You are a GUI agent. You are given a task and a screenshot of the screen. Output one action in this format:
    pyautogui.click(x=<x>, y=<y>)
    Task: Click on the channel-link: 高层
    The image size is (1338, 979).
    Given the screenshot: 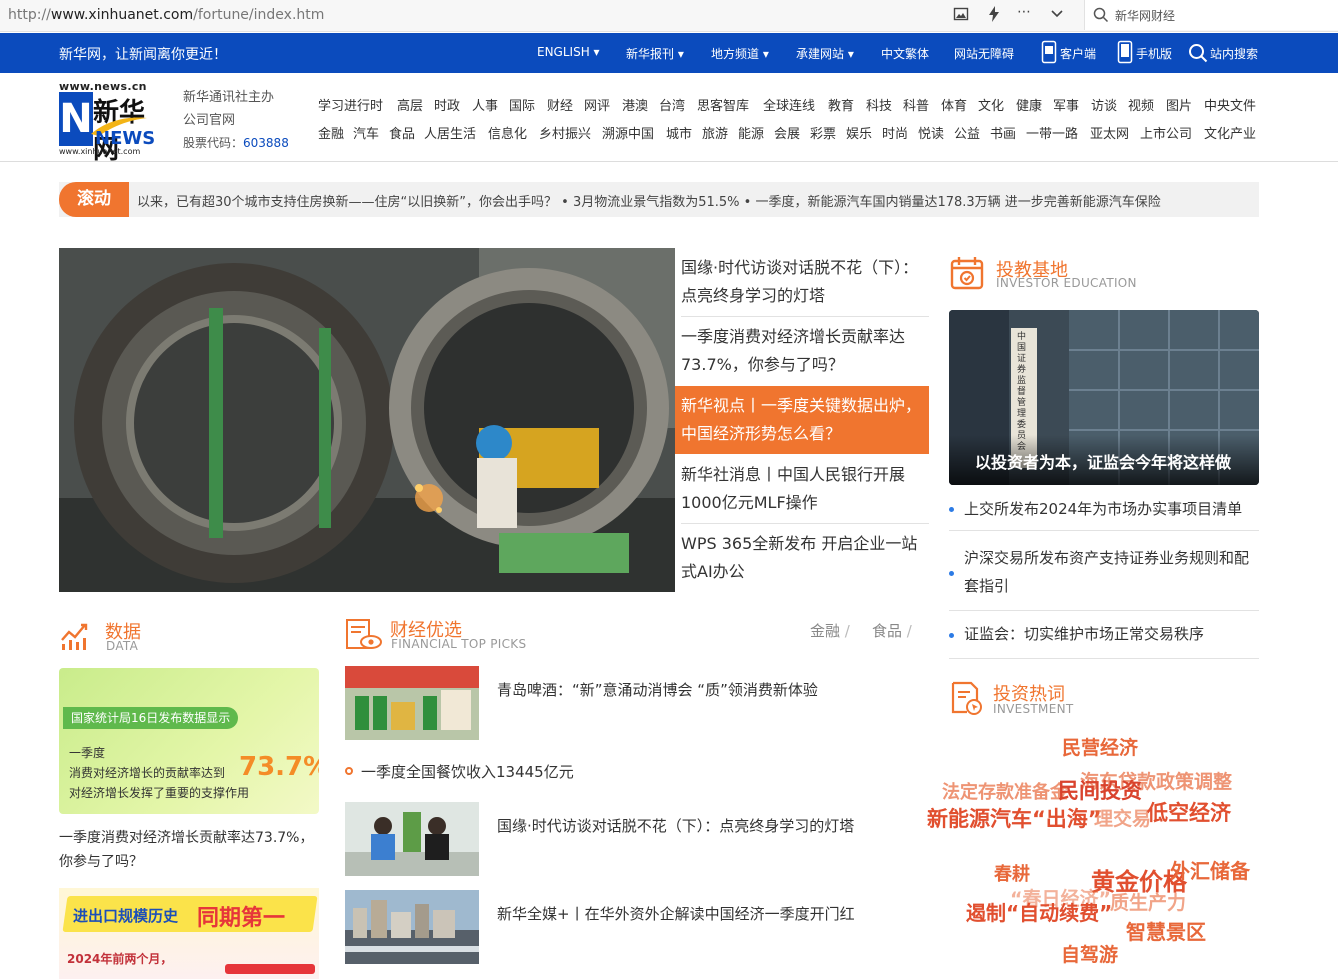 What is the action you would take?
    pyautogui.click(x=410, y=104)
    